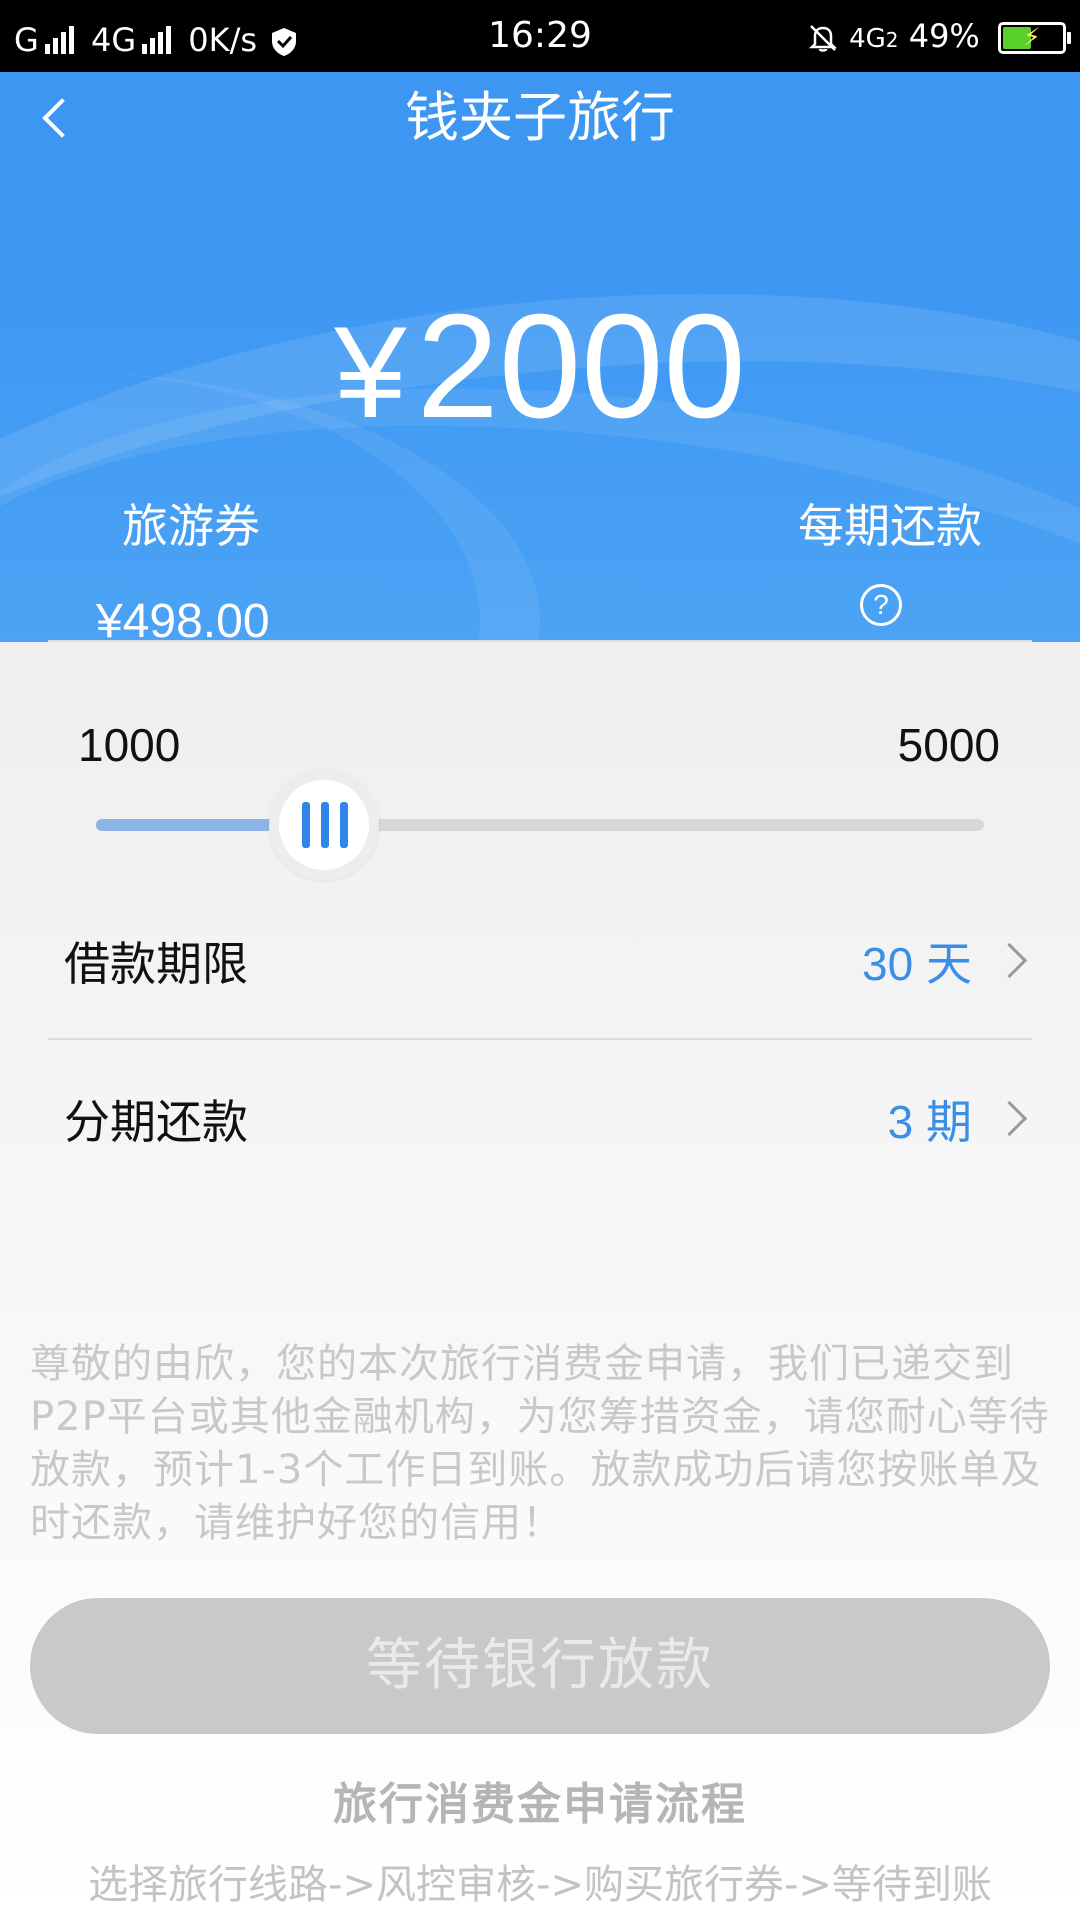  Describe the element at coordinates (944, 36) in the screenshot. I see `battery-percent: 49%` at that location.